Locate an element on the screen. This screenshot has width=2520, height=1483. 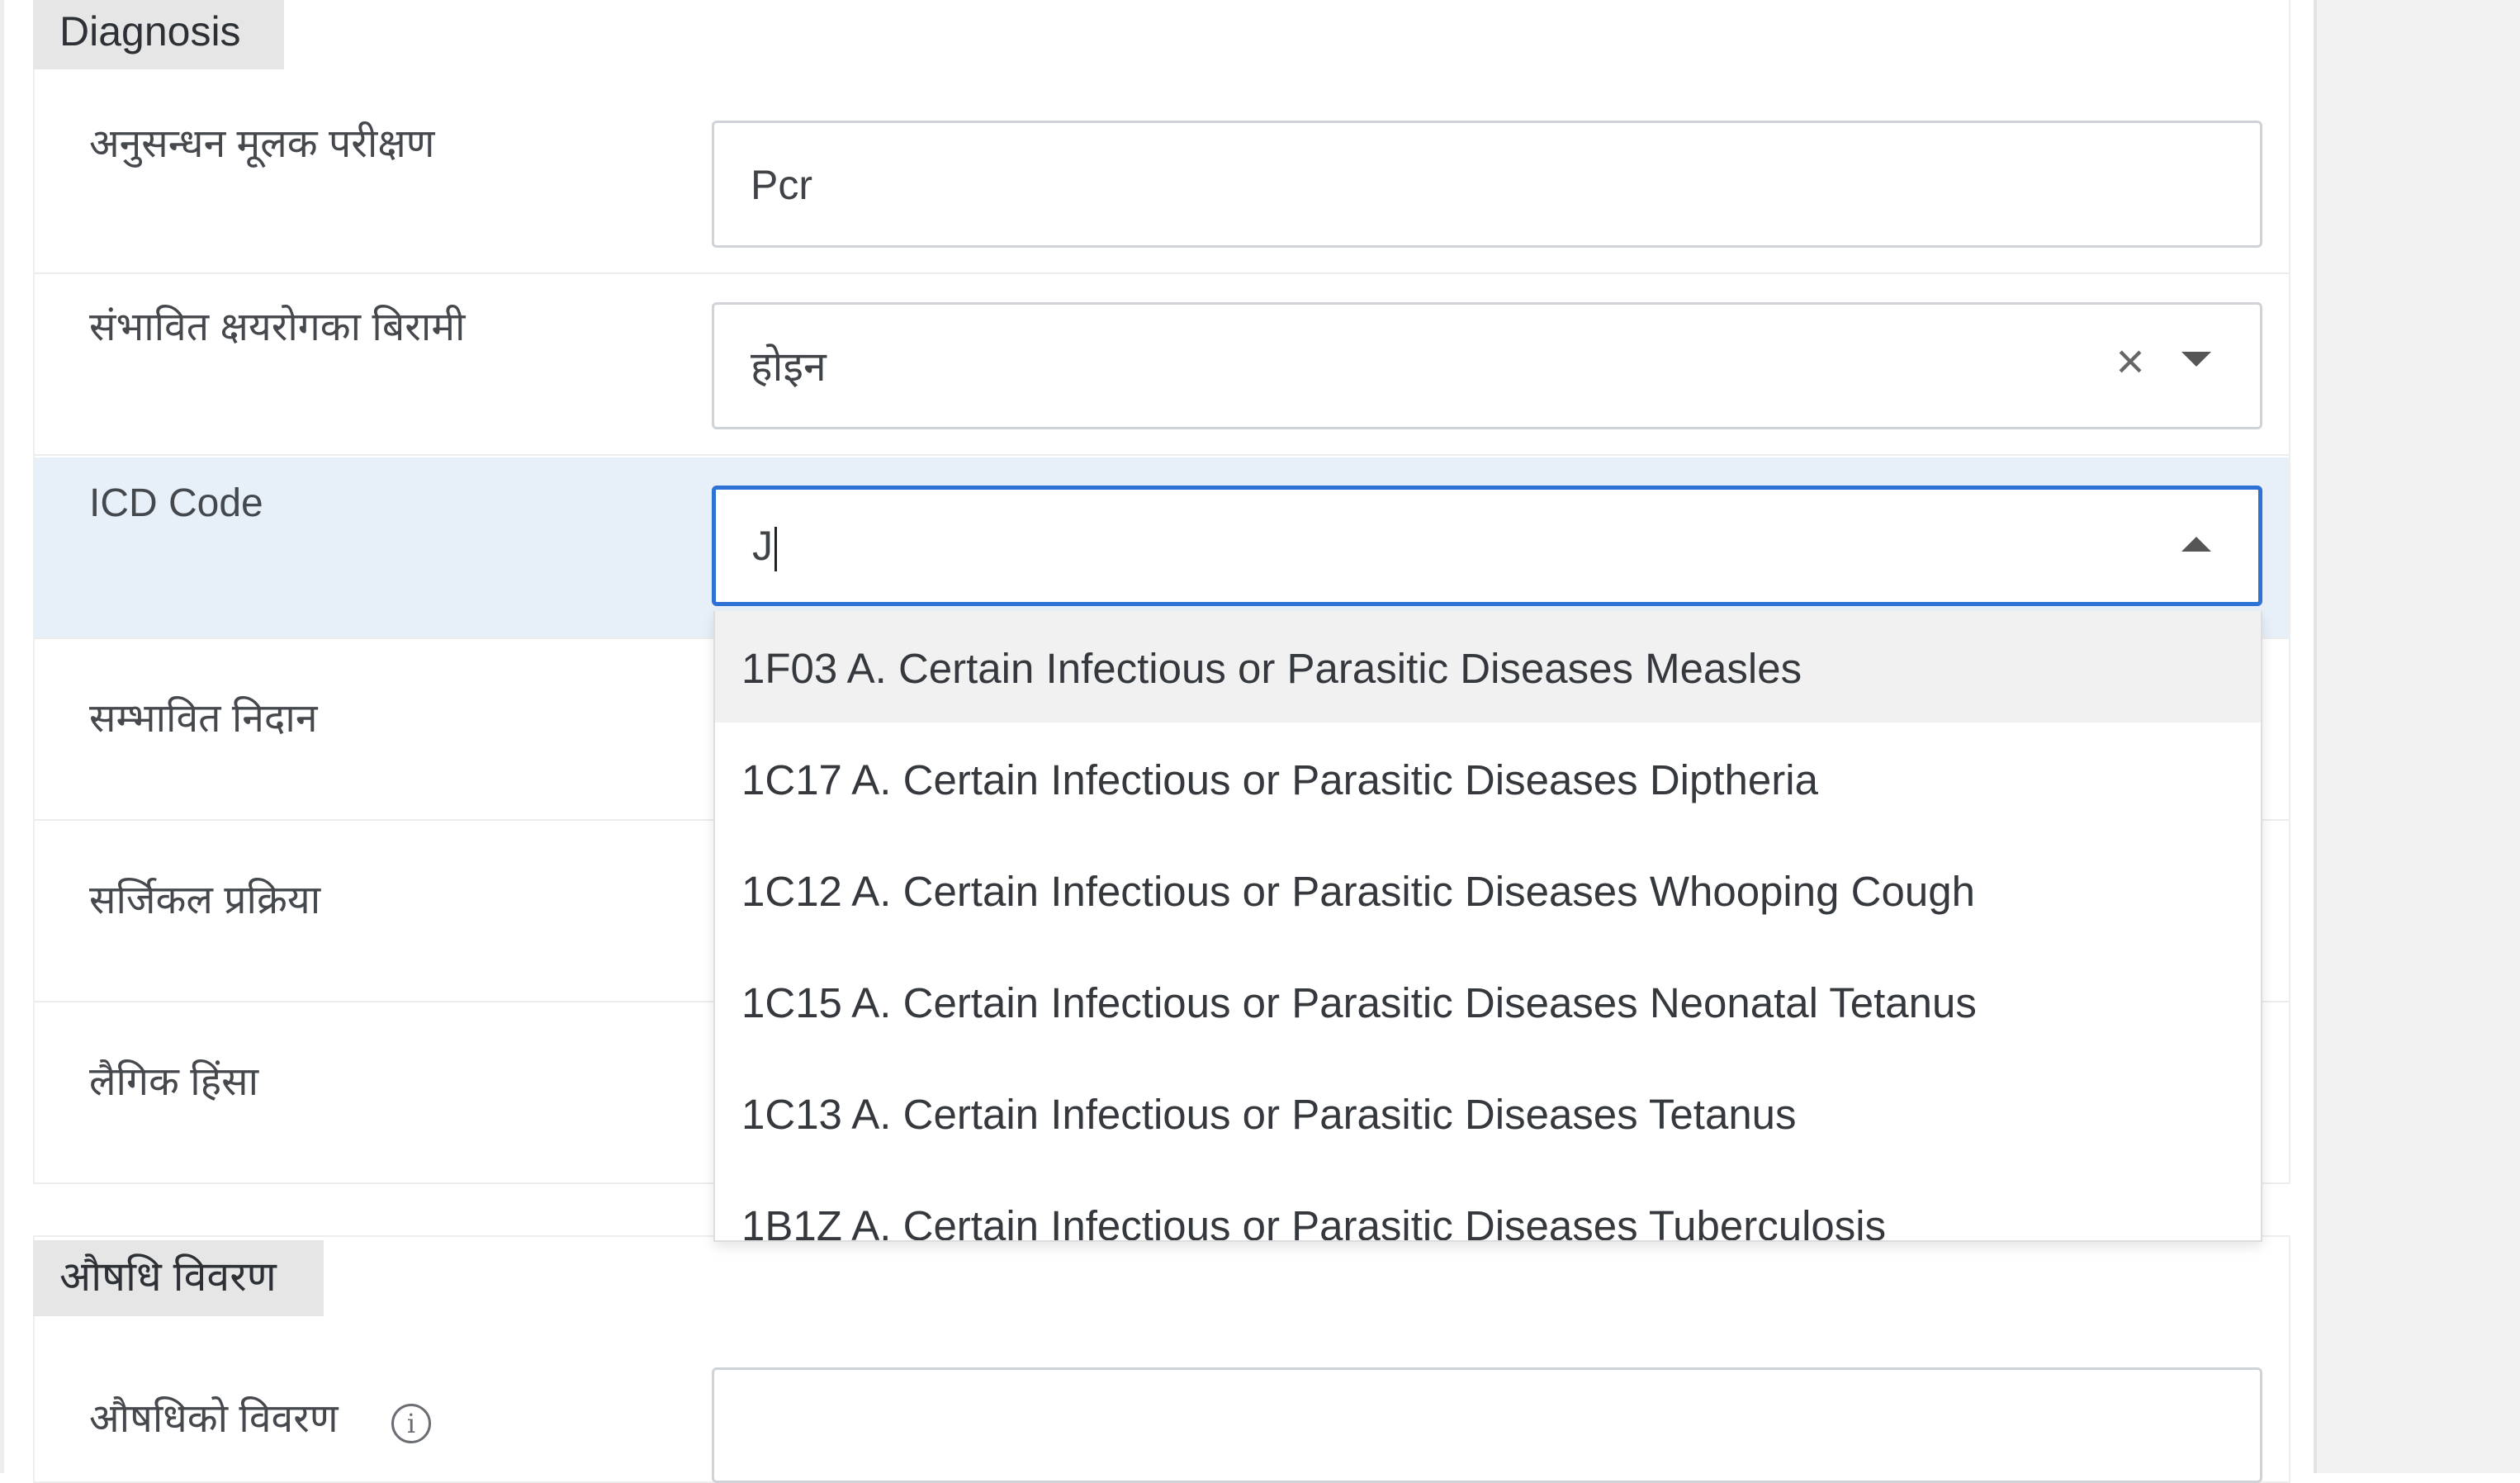
investigation-label: अनुसन्धन मूलक परीक्षण is located at coordinates (262, 144).